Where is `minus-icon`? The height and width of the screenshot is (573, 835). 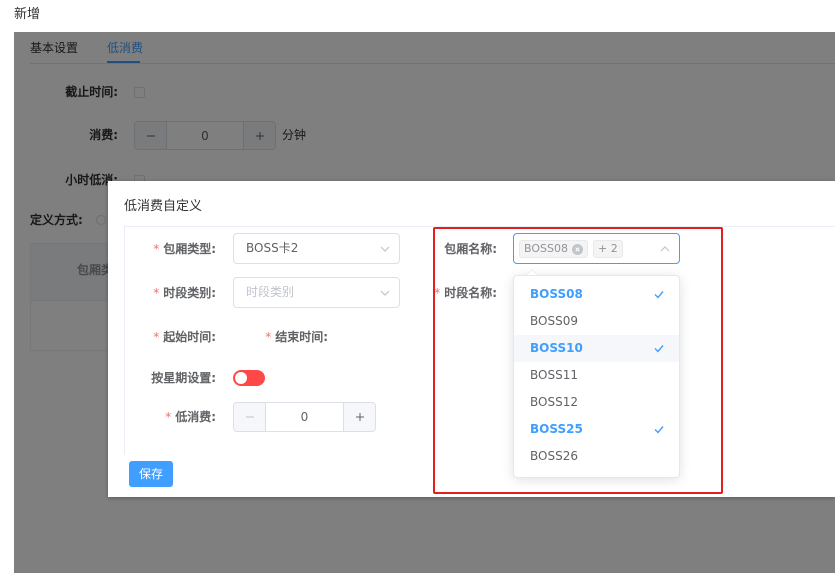 minus-icon is located at coordinates (249, 417).